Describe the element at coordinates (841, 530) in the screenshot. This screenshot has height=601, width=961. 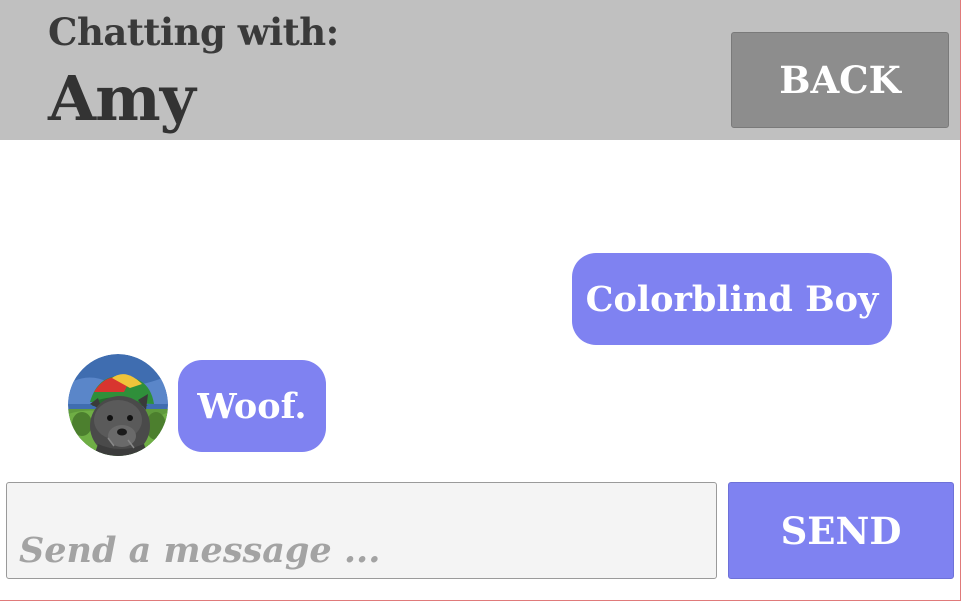
I see `send-button: SEND` at that location.